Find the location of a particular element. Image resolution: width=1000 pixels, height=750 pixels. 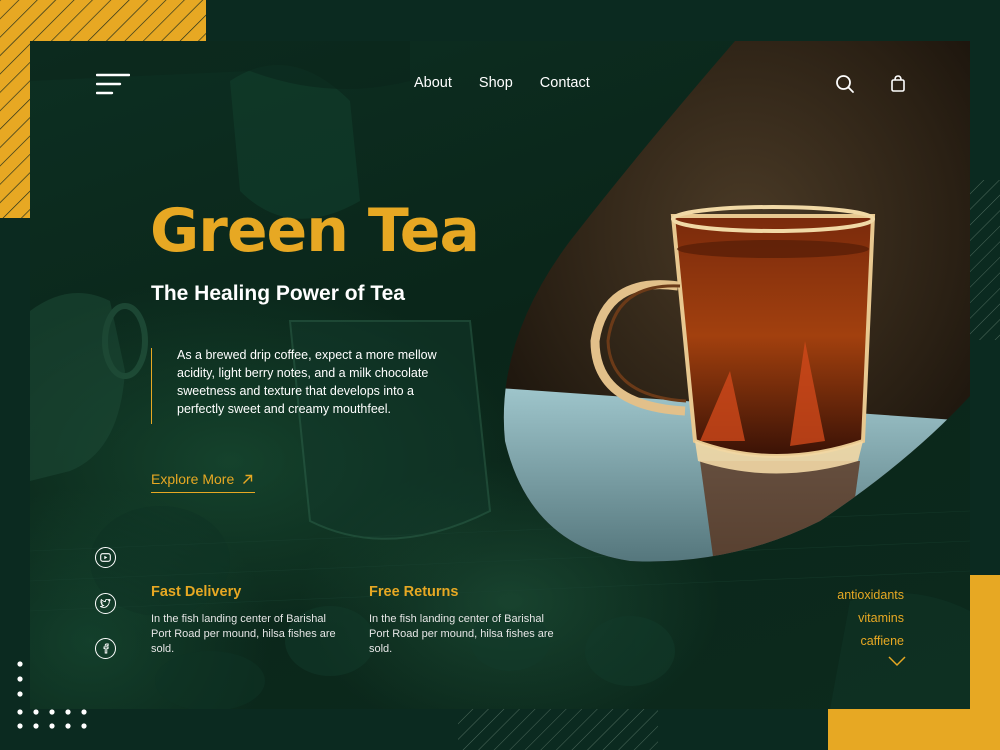

arrow-up-right-icon is located at coordinates (248, 479).